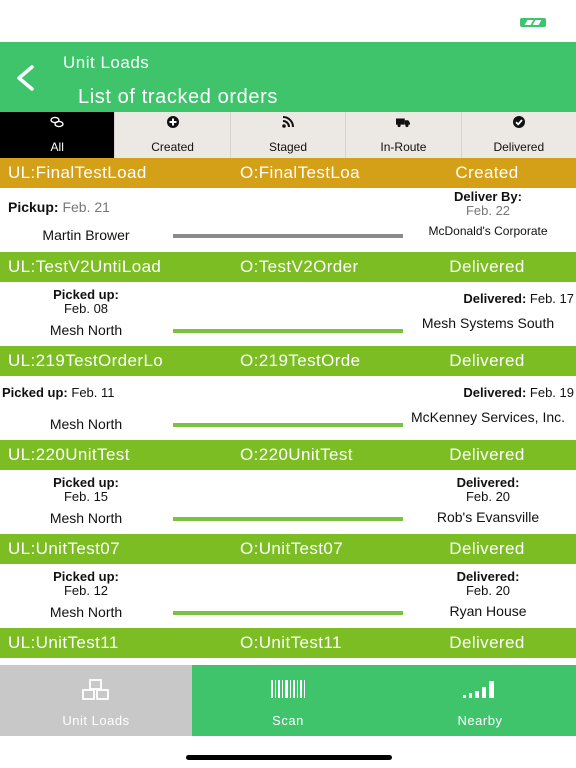 The width and height of the screenshot is (576, 768). I want to click on truck-icon, so click(403, 122).